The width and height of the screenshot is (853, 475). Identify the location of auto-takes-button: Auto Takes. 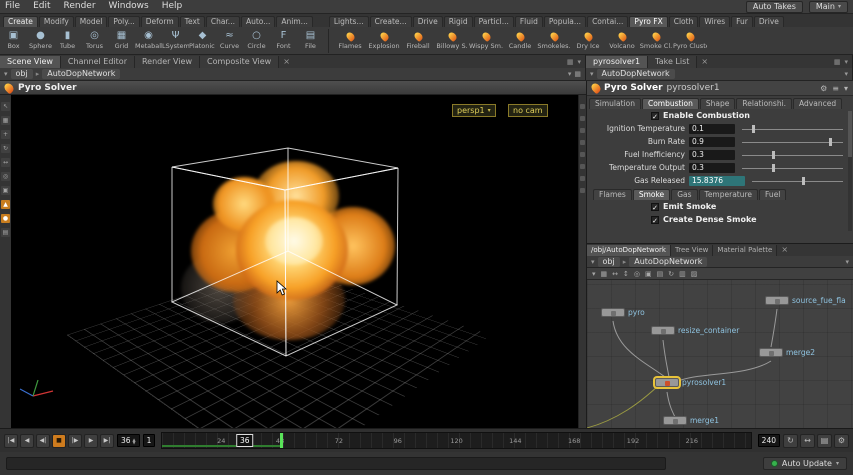
(774, 6).